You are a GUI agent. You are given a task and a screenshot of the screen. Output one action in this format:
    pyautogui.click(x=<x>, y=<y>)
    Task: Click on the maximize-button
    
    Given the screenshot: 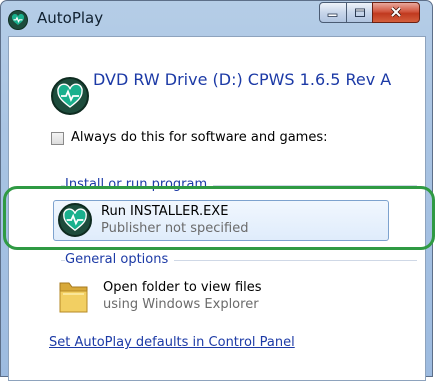 What is the action you would take?
    pyautogui.click(x=359, y=12)
    